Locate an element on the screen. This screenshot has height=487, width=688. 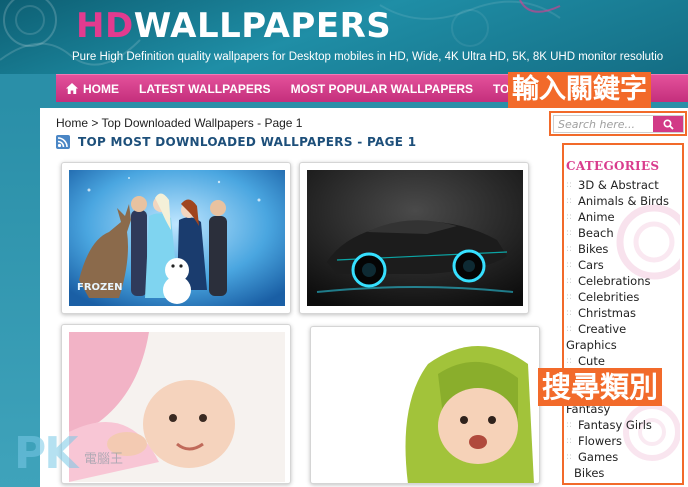
frozen-image: FROZEN is located at coordinates (177, 238).